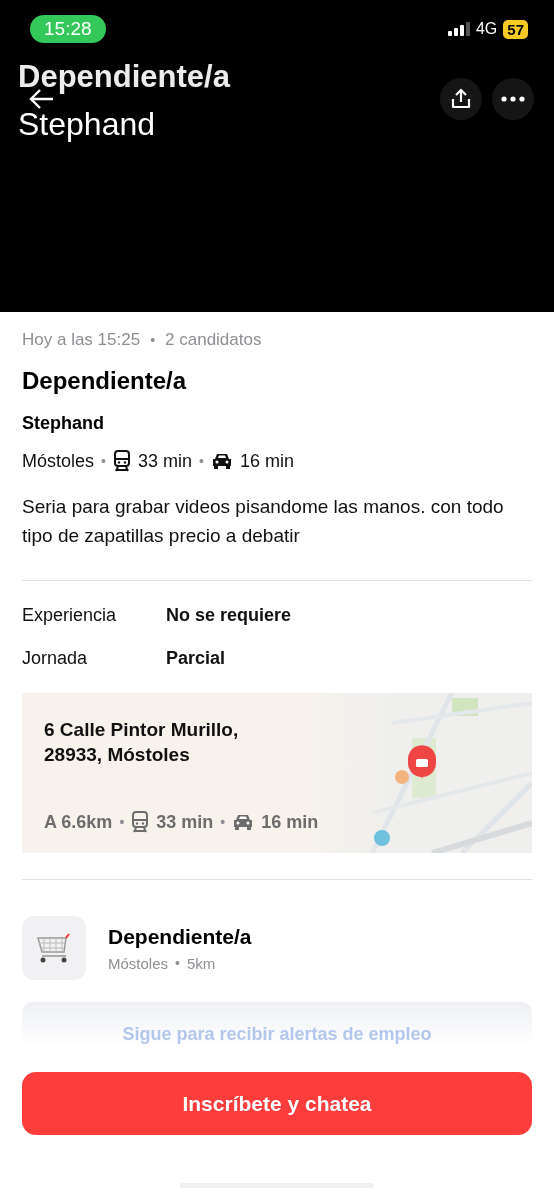 This screenshot has height=1200, width=554. I want to click on clock-time: 15:28, so click(68, 29).